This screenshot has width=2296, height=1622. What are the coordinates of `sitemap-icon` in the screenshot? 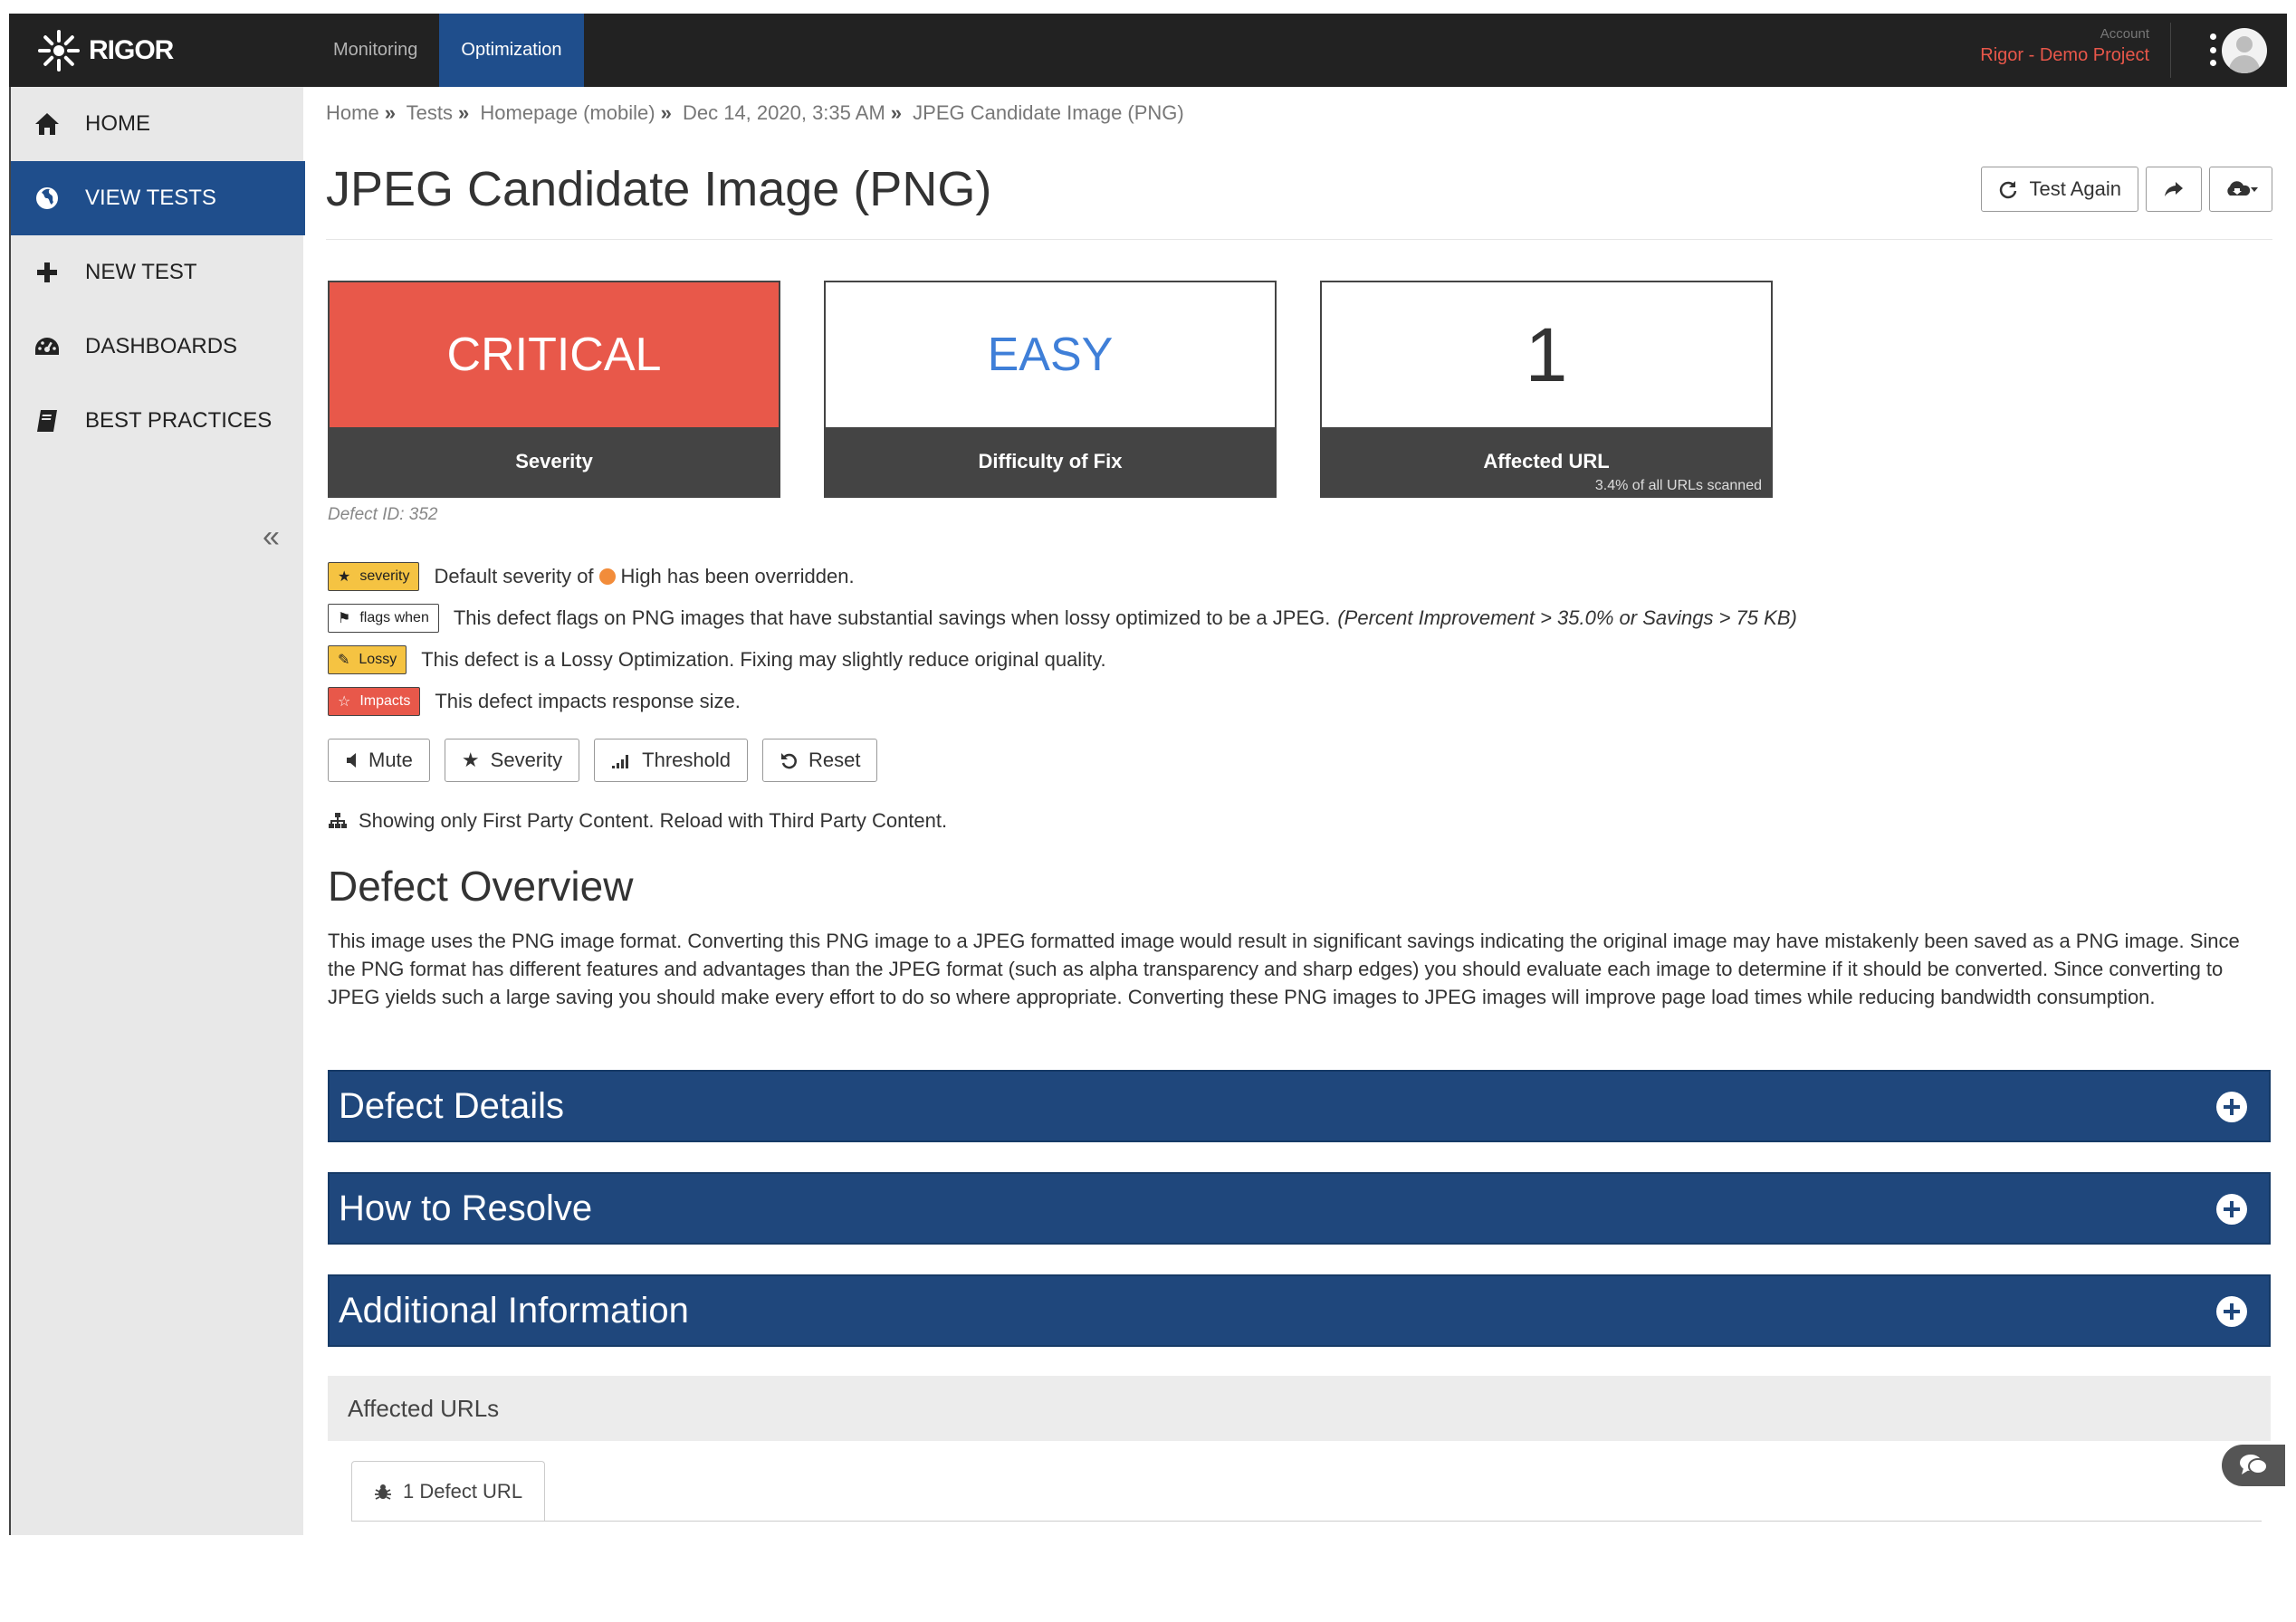 It's located at (338, 820).